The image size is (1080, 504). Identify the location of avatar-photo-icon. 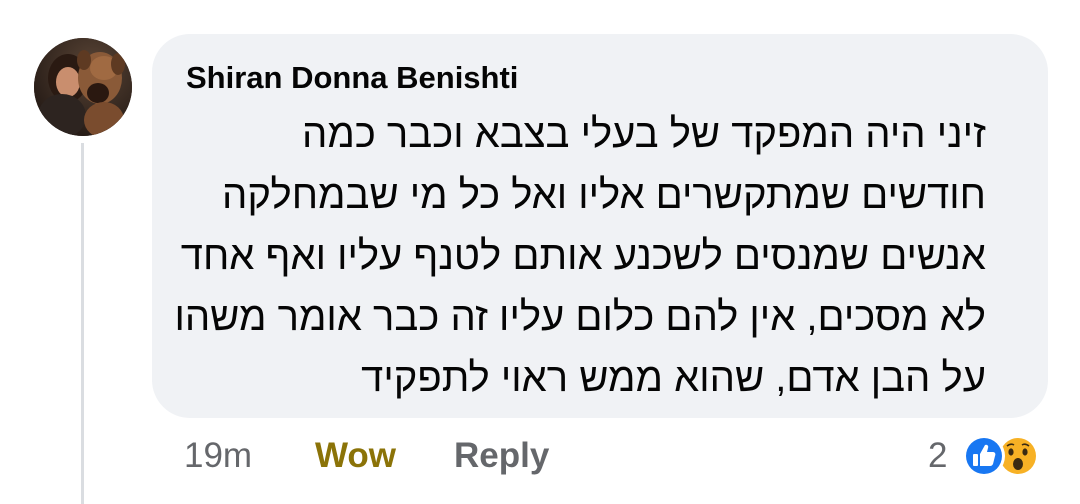
(83, 87).